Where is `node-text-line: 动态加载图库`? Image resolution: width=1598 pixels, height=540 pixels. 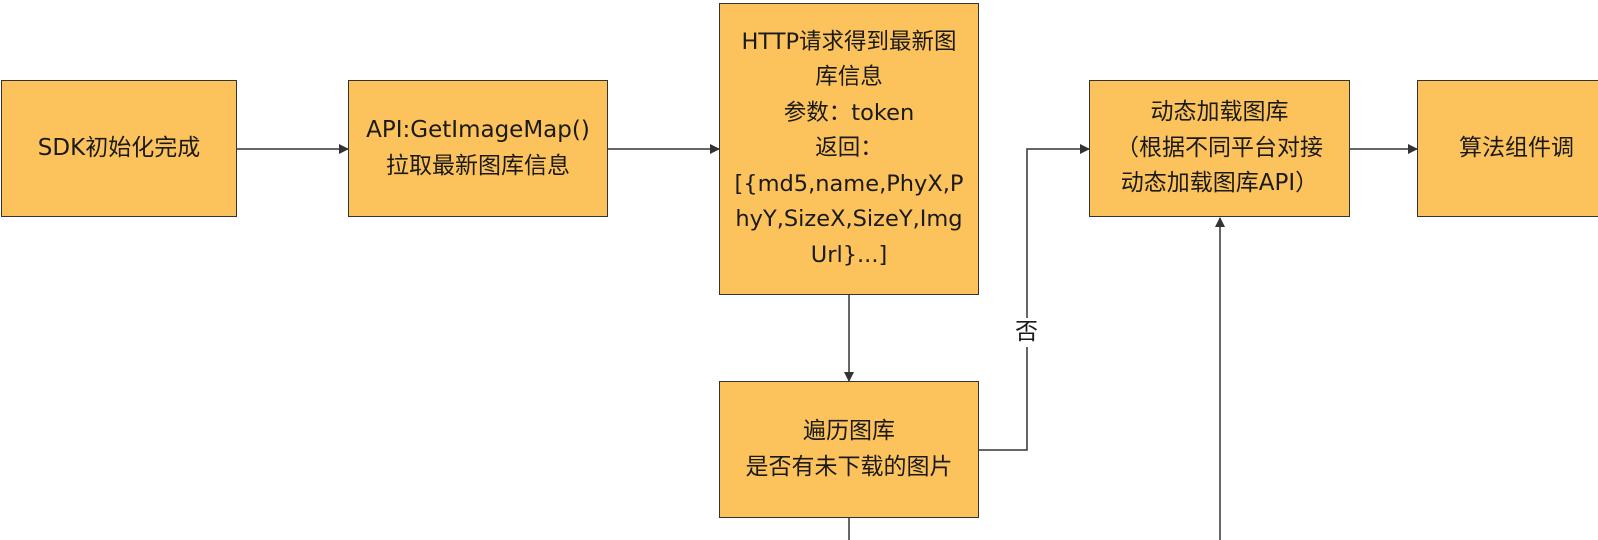
node-text-line: 动态加载图库 is located at coordinates (1219, 112).